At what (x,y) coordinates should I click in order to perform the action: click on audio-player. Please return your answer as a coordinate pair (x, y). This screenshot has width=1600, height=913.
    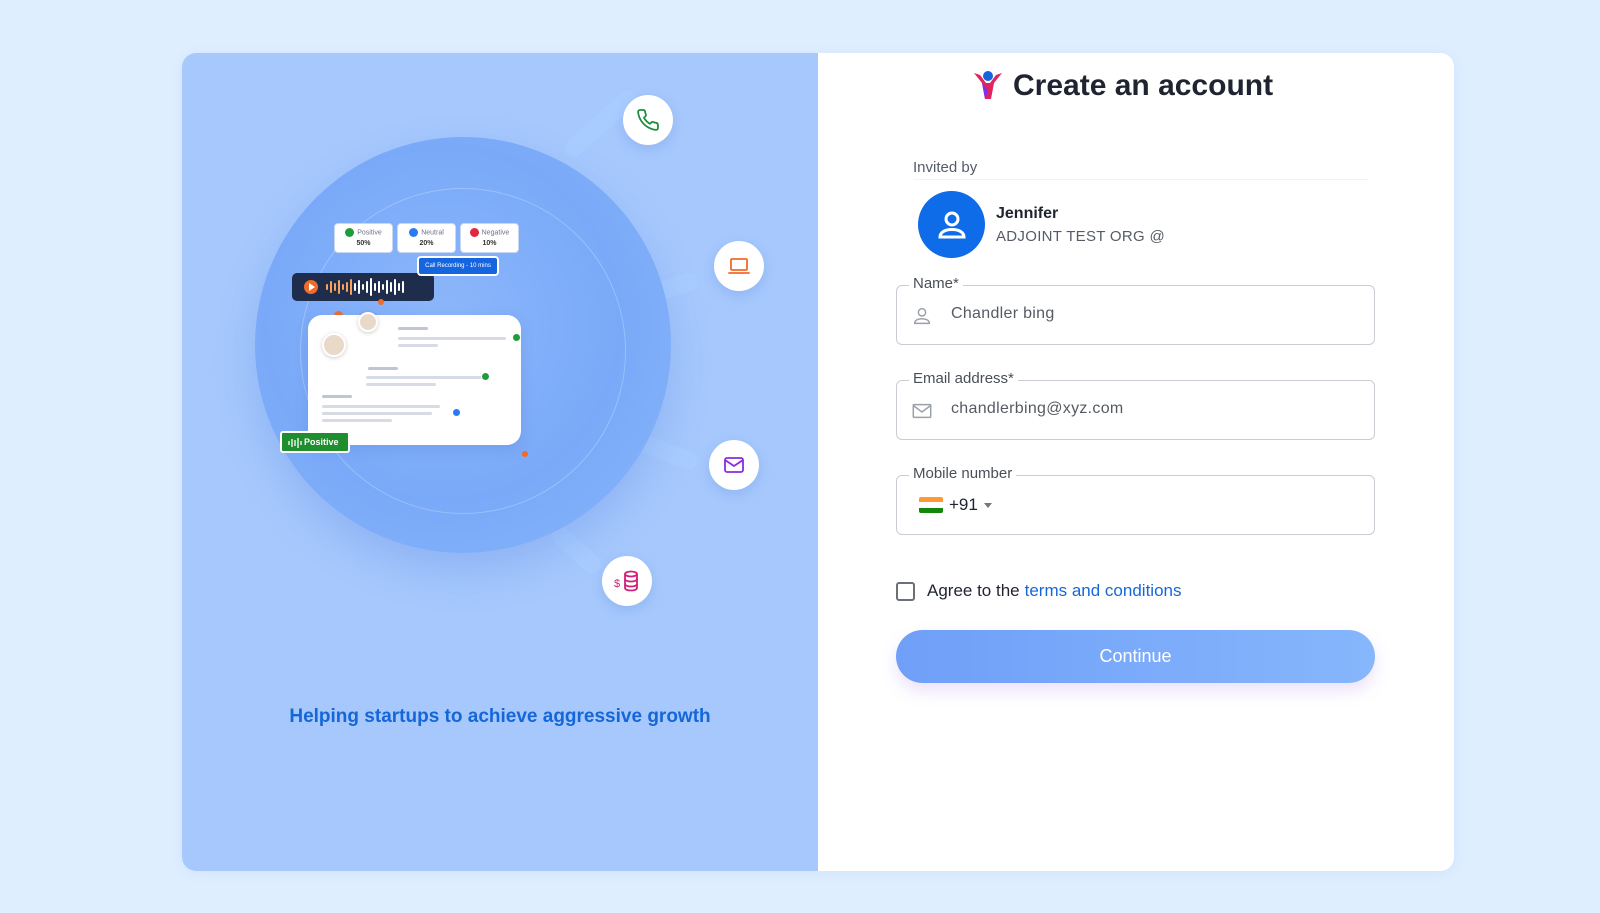
    Looking at the image, I should click on (363, 287).